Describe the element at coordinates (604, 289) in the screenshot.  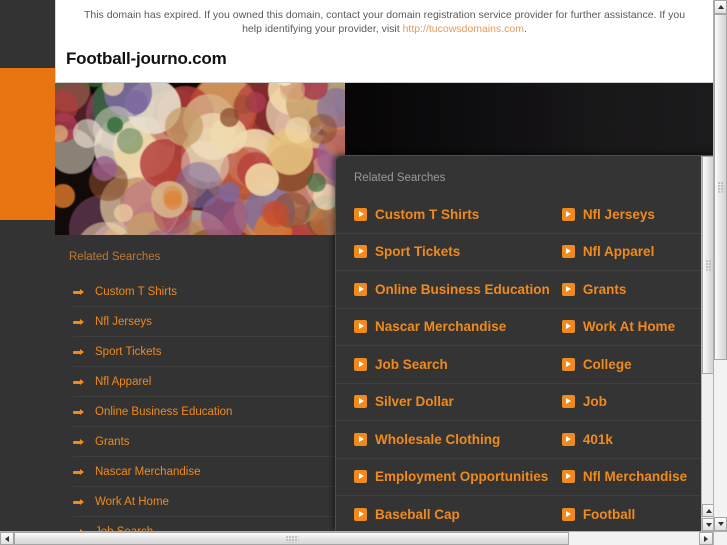
I see `overlay-link-label: Grants` at that location.